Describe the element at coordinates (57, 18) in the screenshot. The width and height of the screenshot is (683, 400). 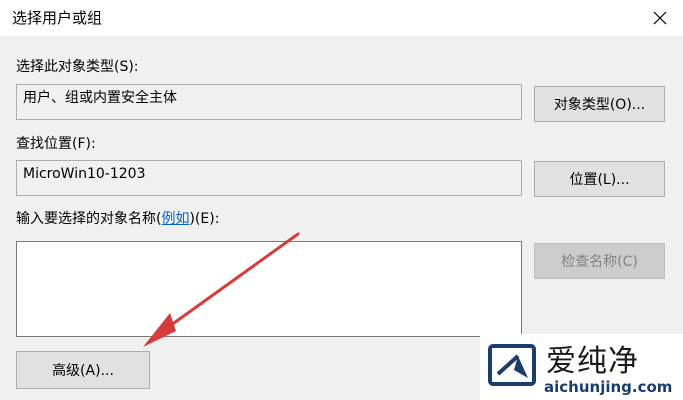
I see `window-title: 选择用户或组` at that location.